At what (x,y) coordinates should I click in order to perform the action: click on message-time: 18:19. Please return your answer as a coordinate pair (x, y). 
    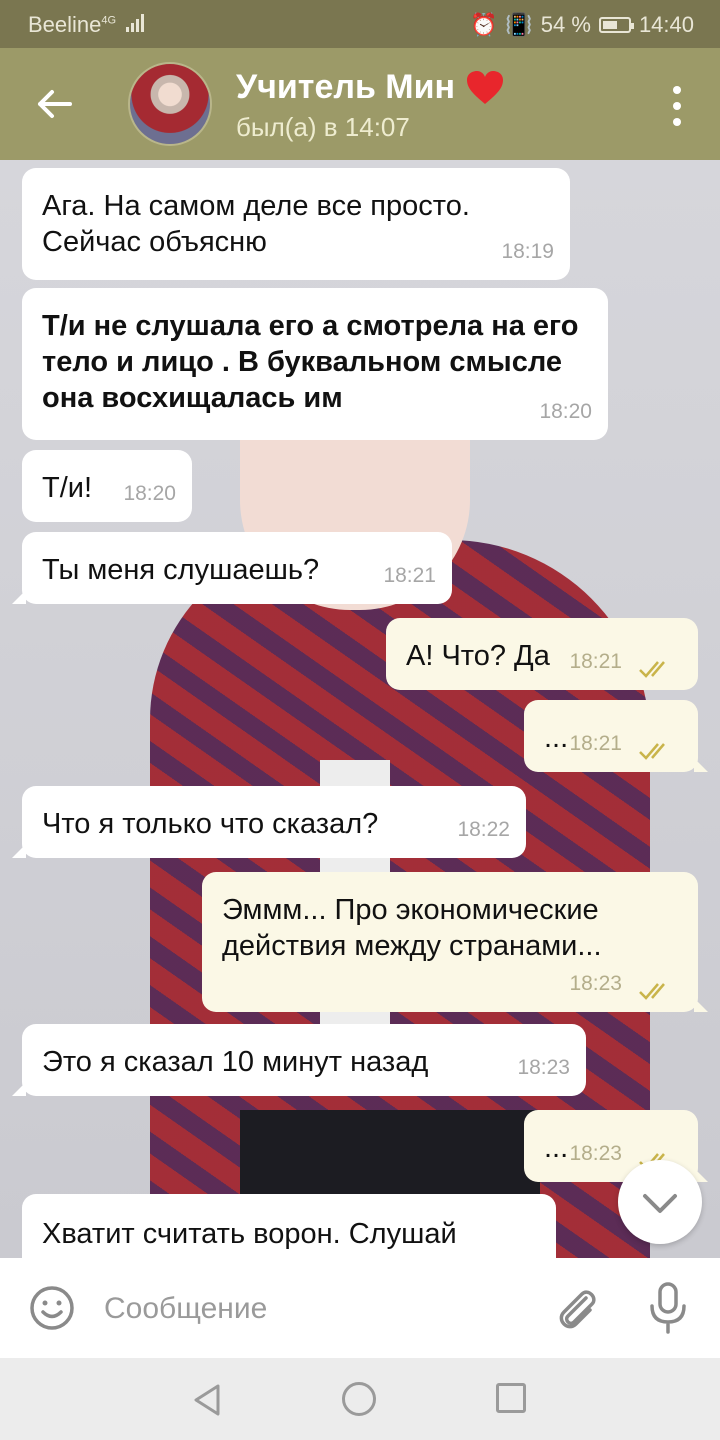
    Looking at the image, I should click on (527, 251).